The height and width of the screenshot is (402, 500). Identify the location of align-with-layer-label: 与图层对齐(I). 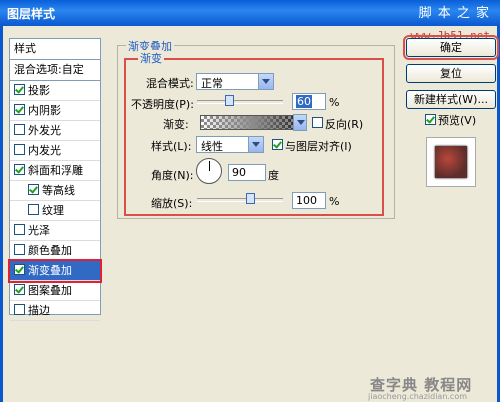
(318, 146).